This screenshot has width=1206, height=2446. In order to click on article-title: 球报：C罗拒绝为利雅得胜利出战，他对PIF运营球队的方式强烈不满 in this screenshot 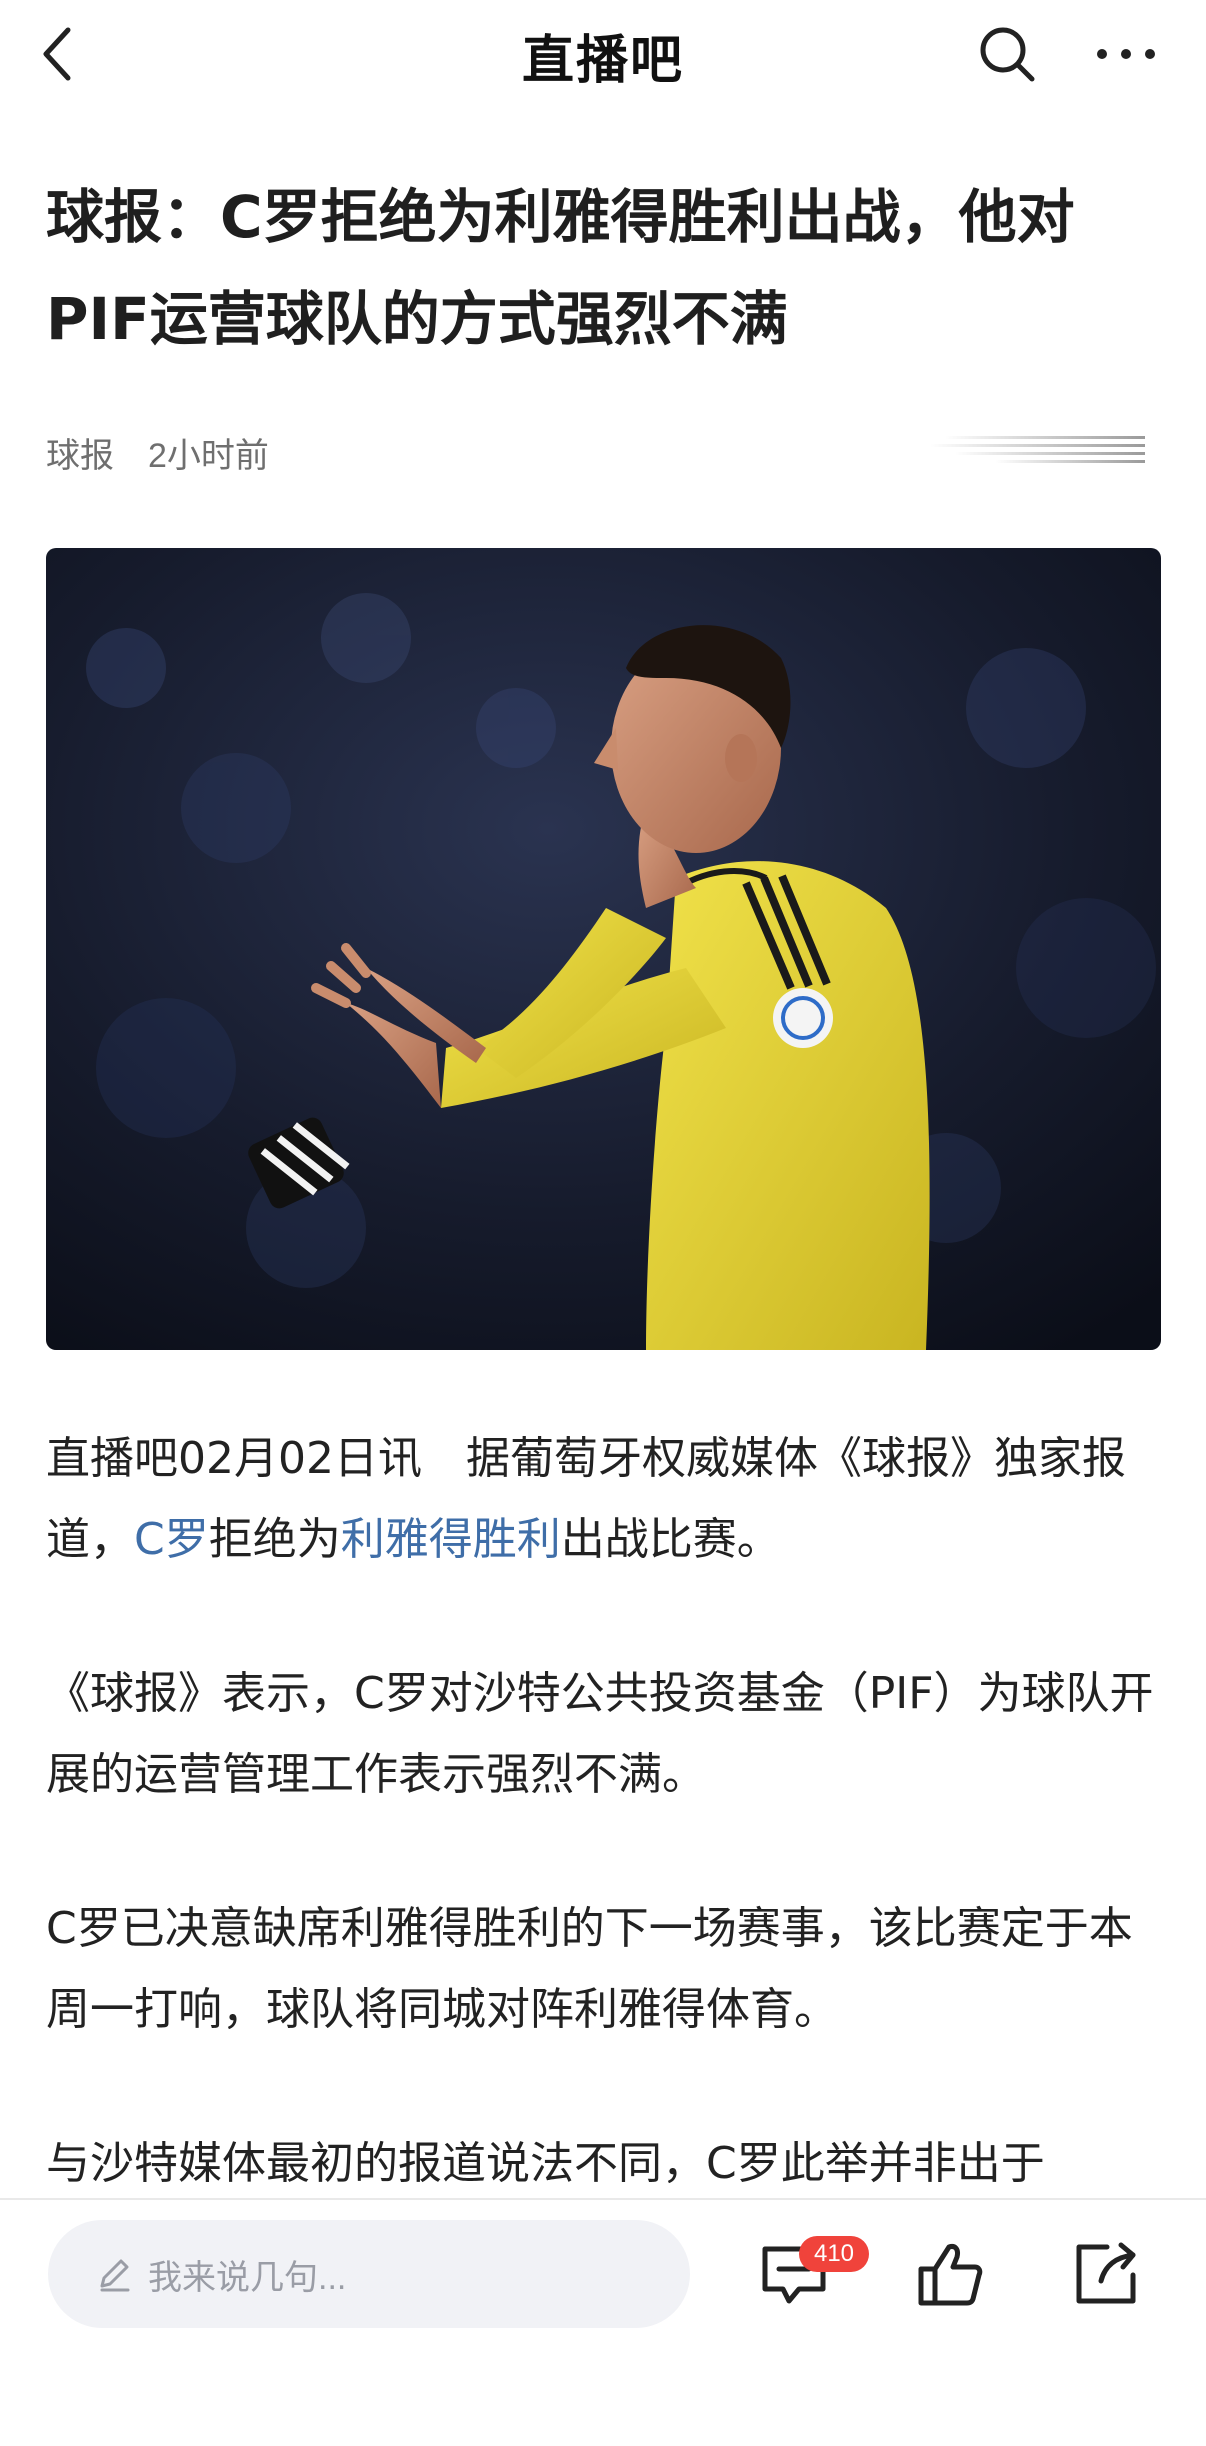, I will do `click(560, 268)`.